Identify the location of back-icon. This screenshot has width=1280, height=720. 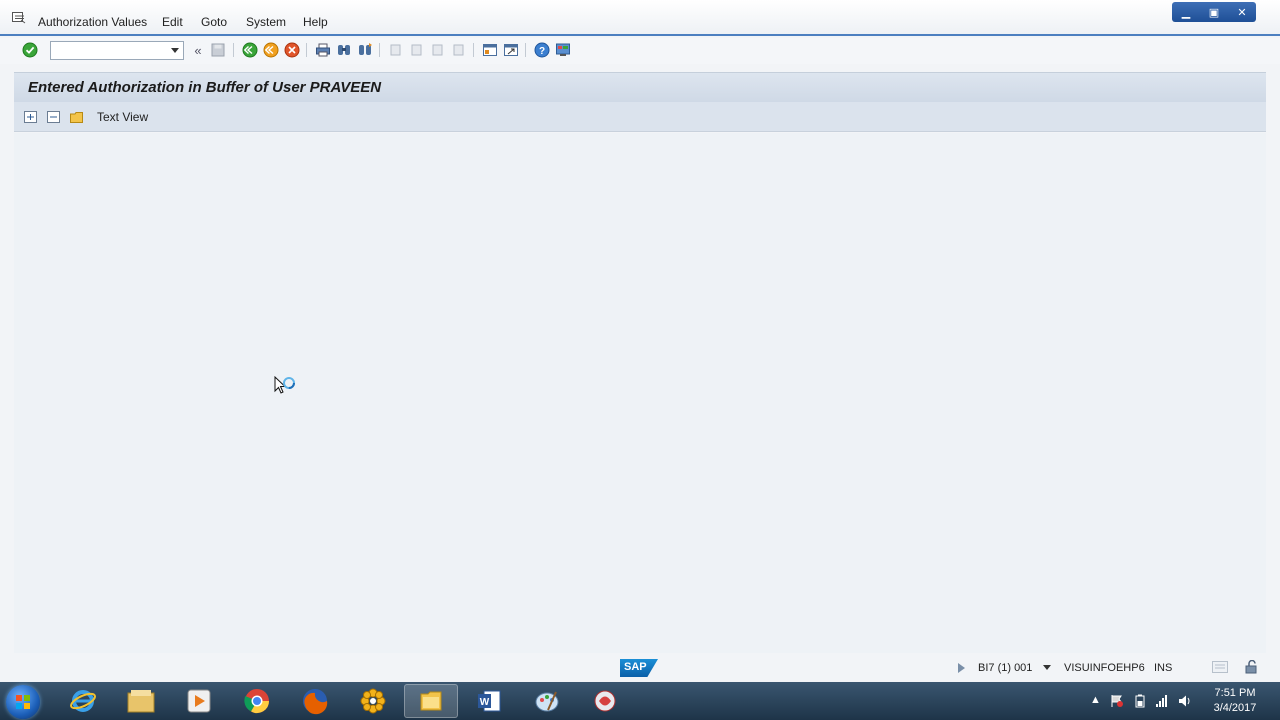
(250, 50).